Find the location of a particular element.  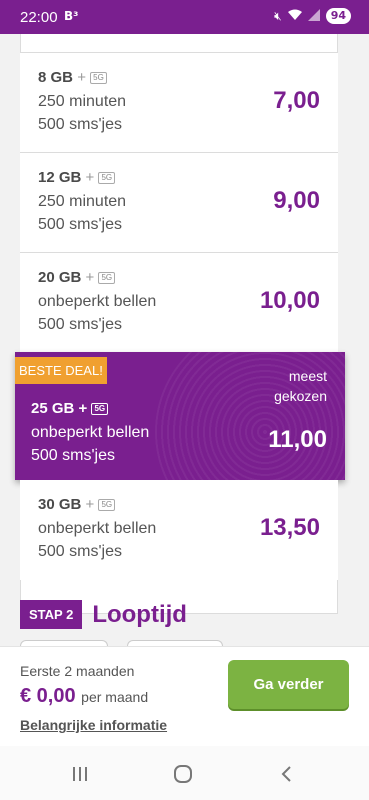

total-price: € 0,00 per maand is located at coordinates (84, 696).